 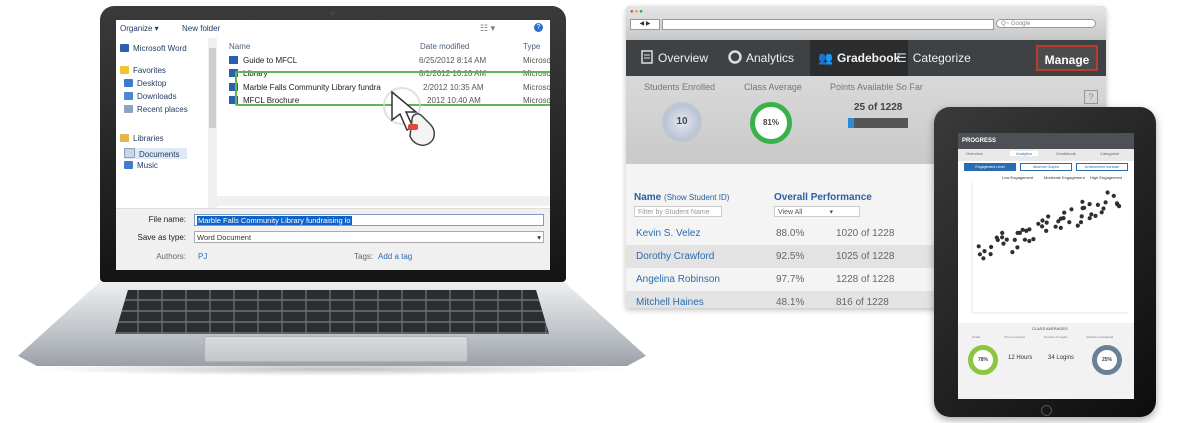 I want to click on nav-item-recent: Recent places, so click(x=156, y=109).